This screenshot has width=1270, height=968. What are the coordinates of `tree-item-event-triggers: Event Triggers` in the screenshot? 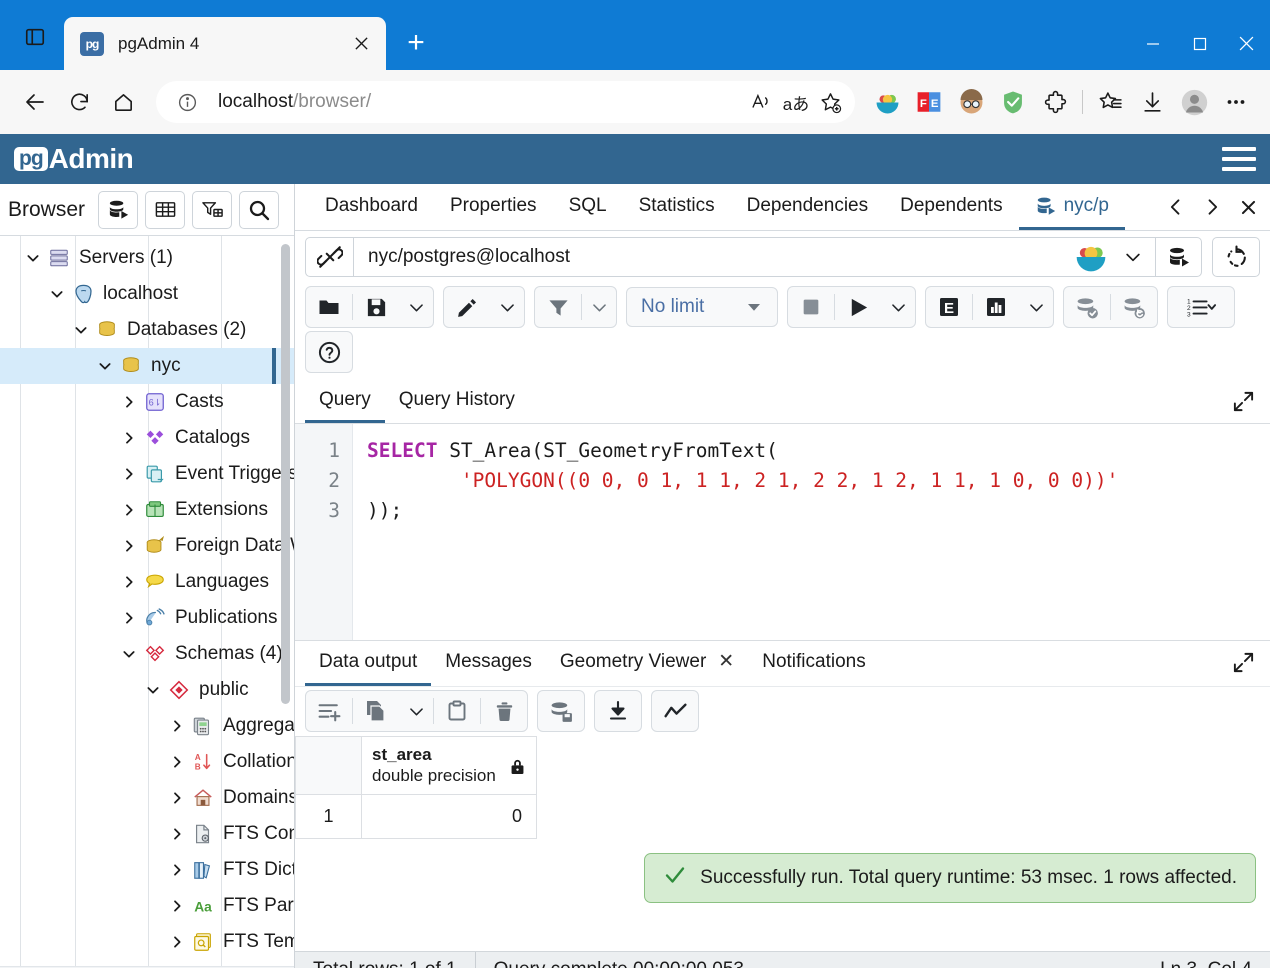 It's located at (147, 474).